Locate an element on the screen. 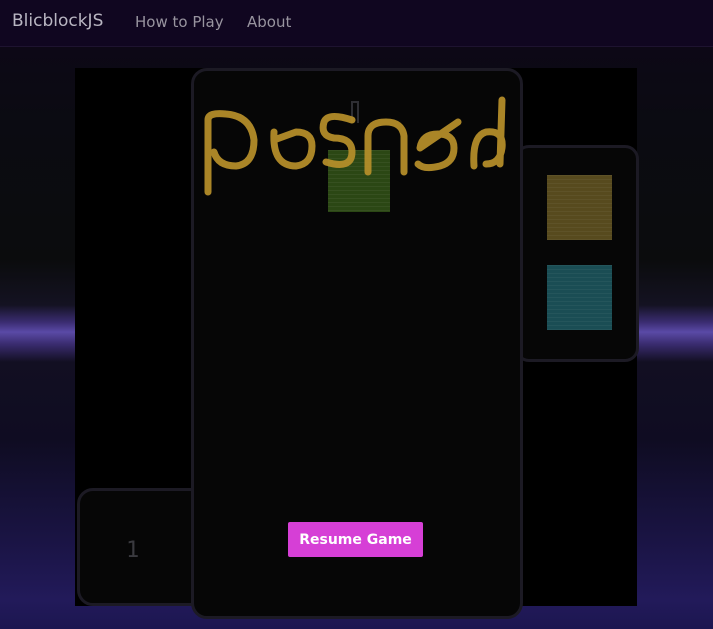  paused-overlay-logo is located at coordinates (355, 146).